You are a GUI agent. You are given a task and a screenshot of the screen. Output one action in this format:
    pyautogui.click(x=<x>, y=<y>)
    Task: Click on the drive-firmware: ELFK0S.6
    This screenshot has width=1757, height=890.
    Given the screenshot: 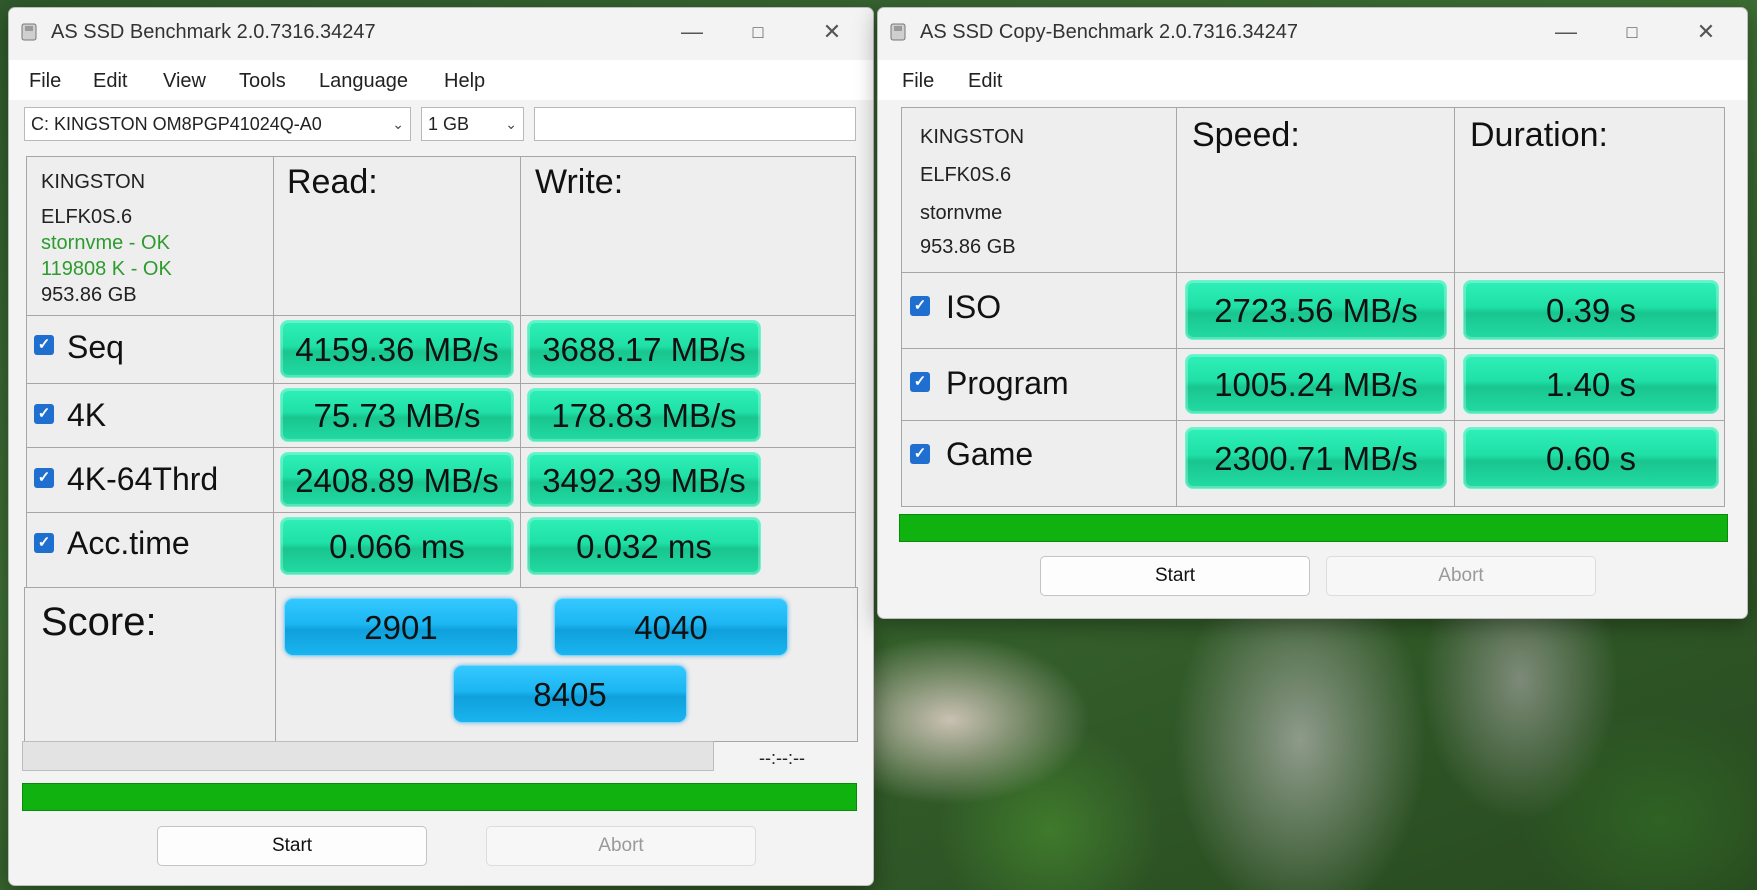 What is the action you would take?
    pyautogui.click(x=966, y=175)
    